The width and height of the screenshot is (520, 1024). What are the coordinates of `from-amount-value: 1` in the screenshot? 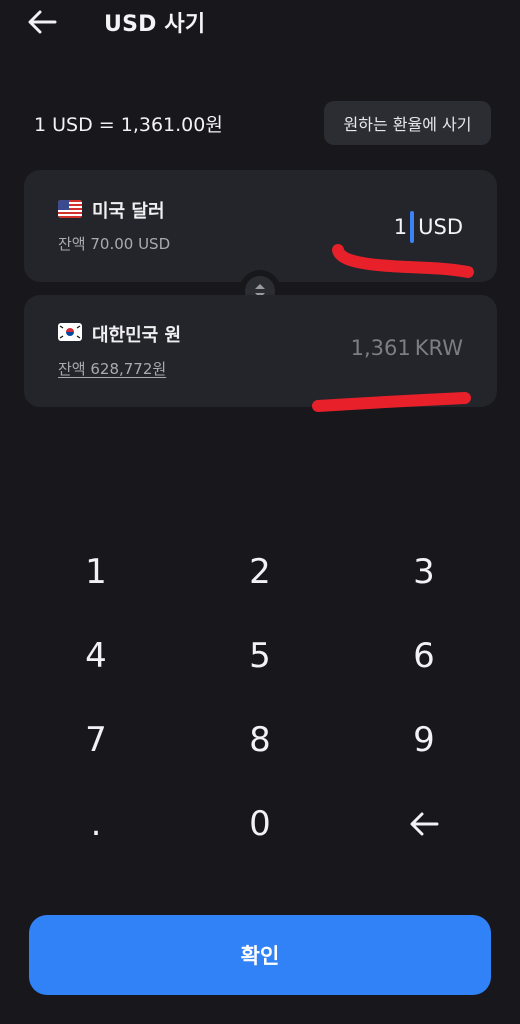 It's located at (400, 227).